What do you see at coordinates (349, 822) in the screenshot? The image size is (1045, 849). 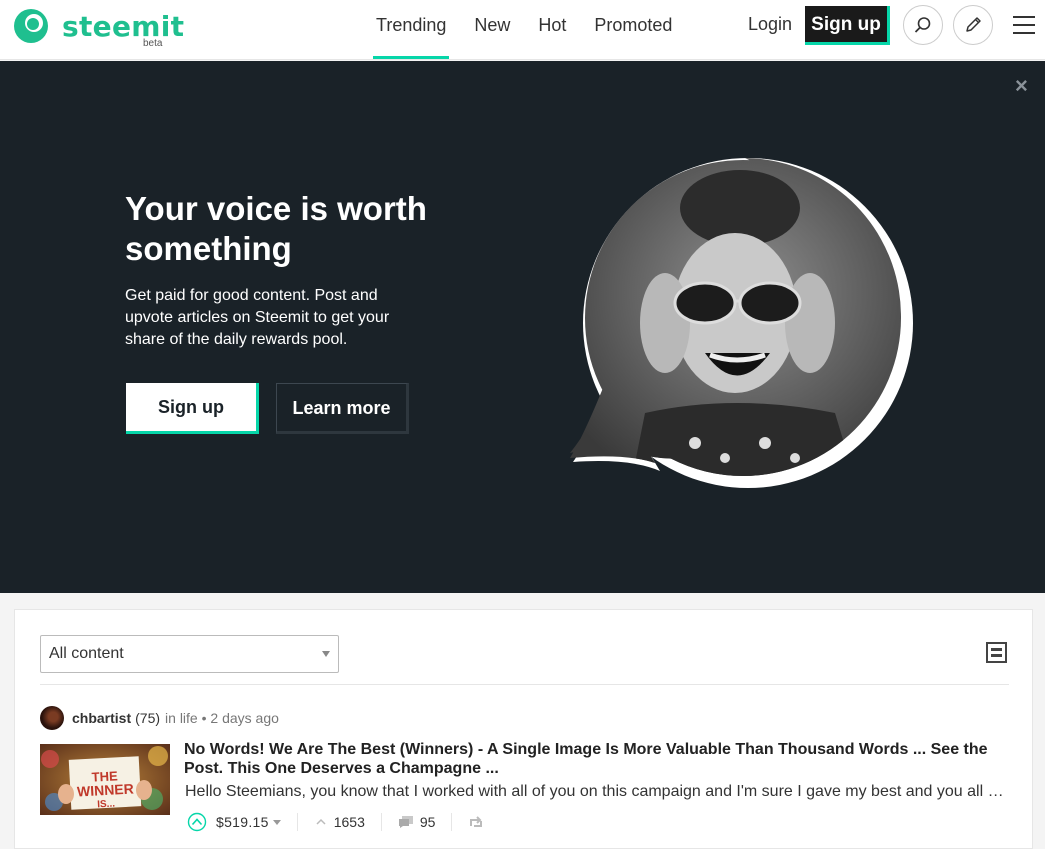 I see `vote-count: 1653` at bounding box center [349, 822].